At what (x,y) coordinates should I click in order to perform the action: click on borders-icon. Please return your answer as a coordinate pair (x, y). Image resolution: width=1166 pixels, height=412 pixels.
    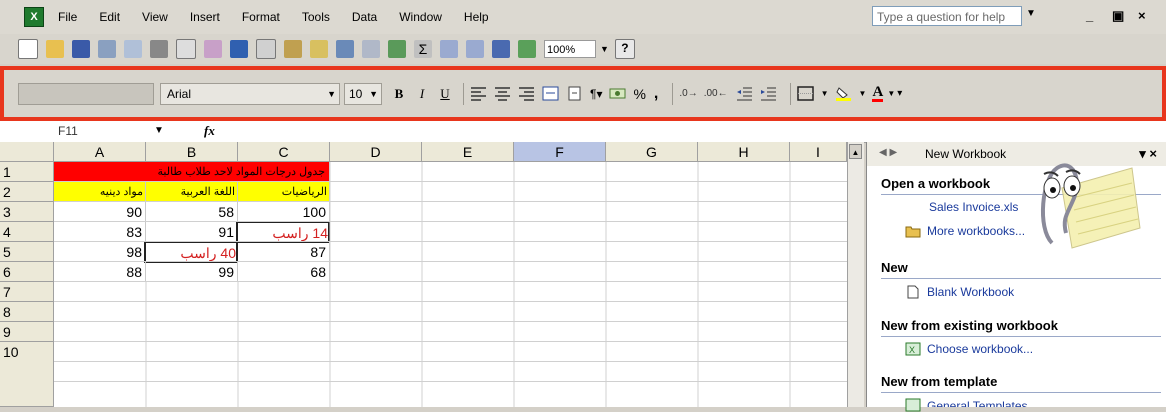
    Looking at the image, I should click on (805, 93).